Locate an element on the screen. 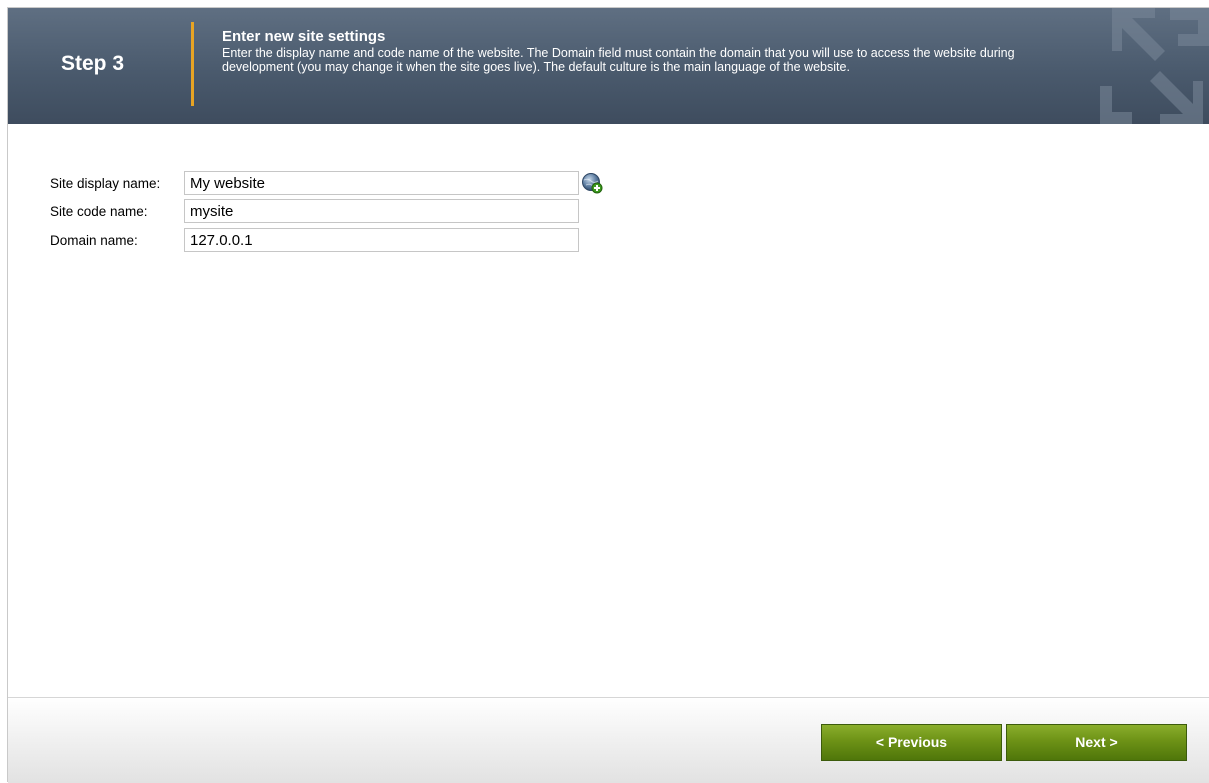  site-code-name-row: Site code name: mysite is located at coordinates (350, 212).